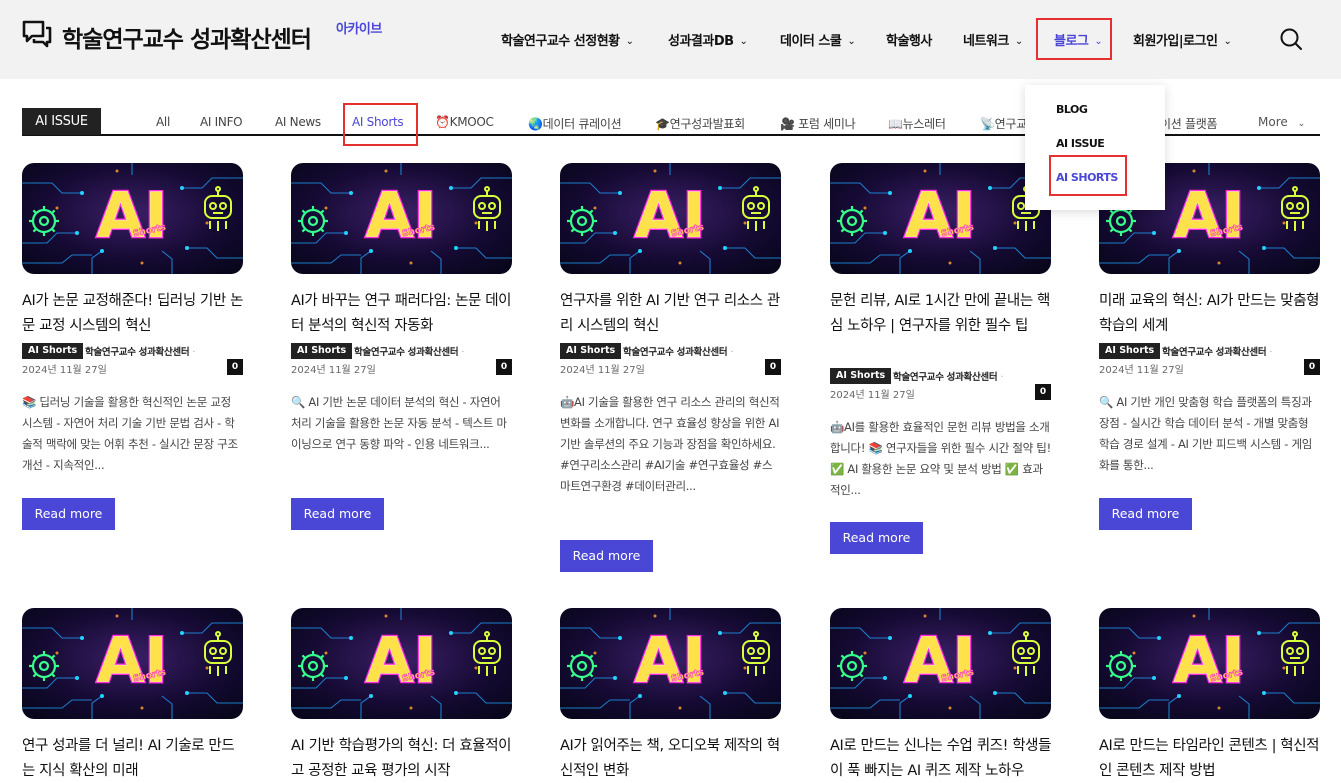  What do you see at coordinates (1209, 314) in the screenshot?
I see `post-title: 미래 교육의 혁신: AI가 만드는 맞춤형 학습의 세계` at bounding box center [1209, 314].